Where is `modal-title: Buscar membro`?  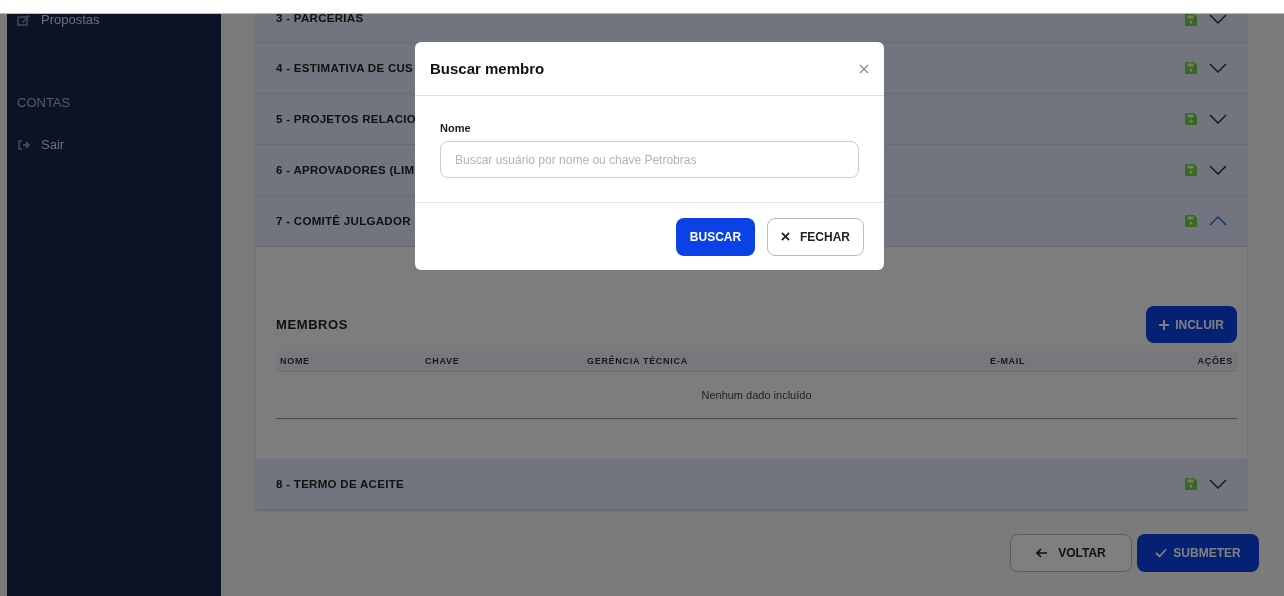 modal-title: Buscar membro is located at coordinates (487, 68).